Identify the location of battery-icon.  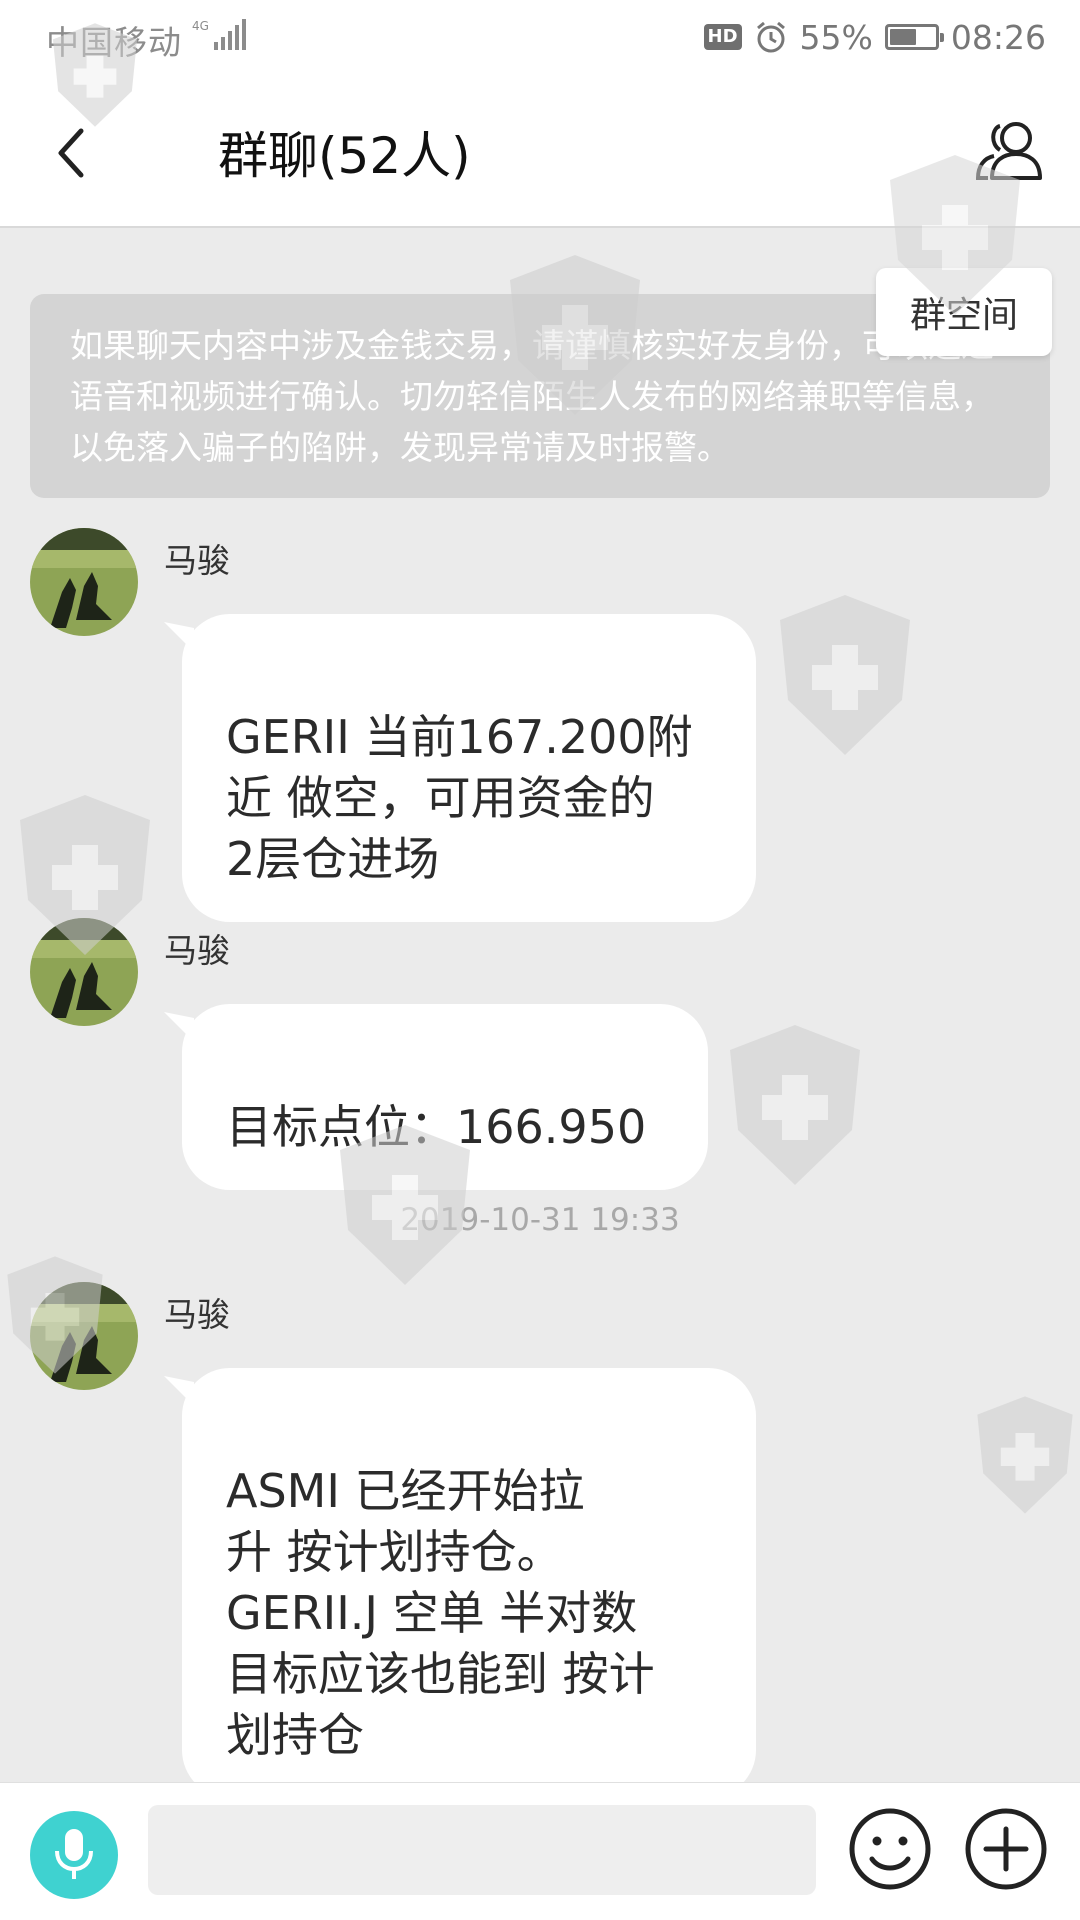
(914, 37).